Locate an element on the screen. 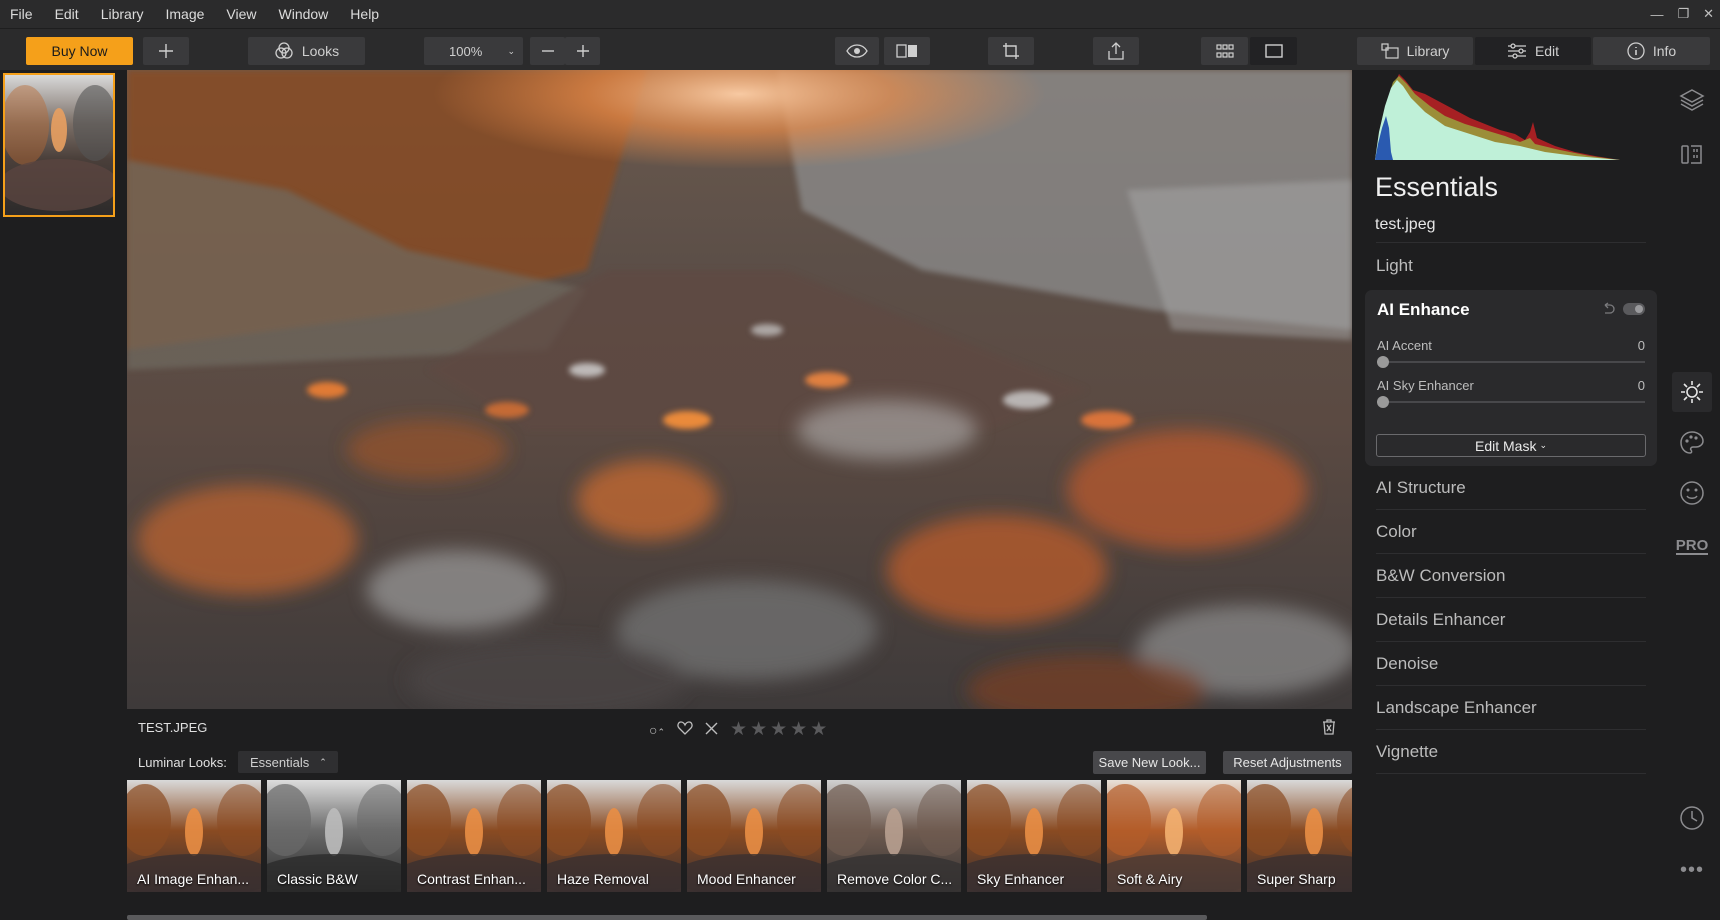 Image resolution: width=1720 pixels, height=920 pixels. reset-adjustments-button: Reset Adjustments is located at coordinates (1287, 762).